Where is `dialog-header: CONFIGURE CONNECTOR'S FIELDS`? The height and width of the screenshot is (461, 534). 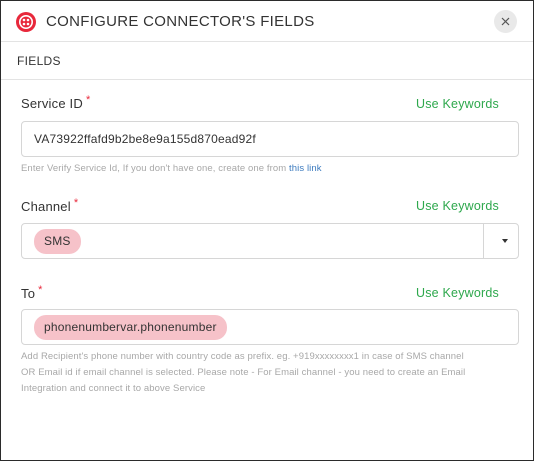 dialog-header: CONFIGURE CONNECTOR'S FIELDS is located at coordinates (267, 21).